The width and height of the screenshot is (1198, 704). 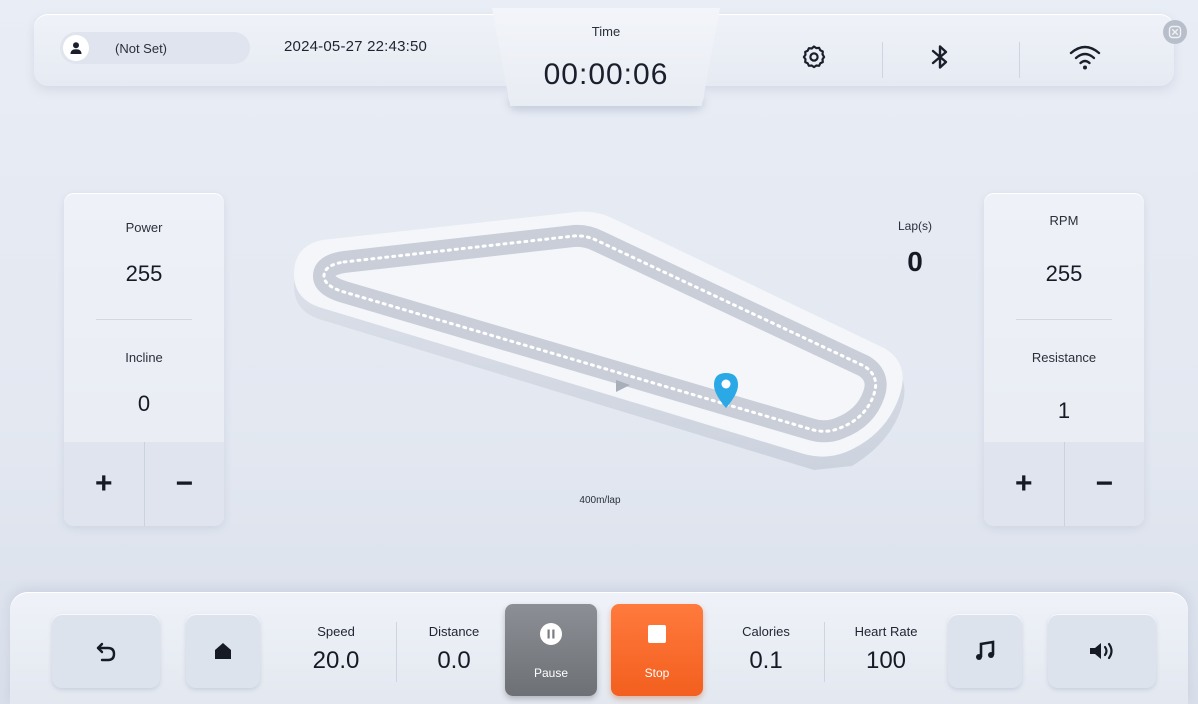 What do you see at coordinates (336, 631) in the screenshot?
I see `speed-label: Speed` at bounding box center [336, 631].